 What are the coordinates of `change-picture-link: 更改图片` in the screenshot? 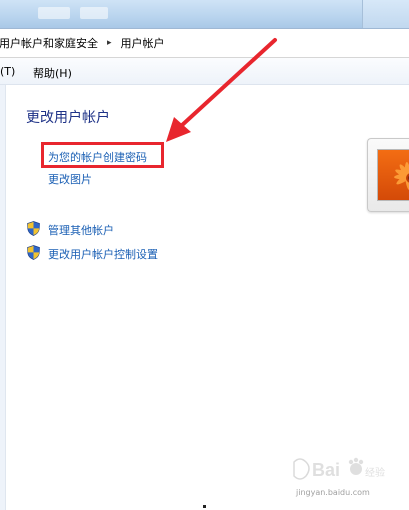 It's located at (70, 179).